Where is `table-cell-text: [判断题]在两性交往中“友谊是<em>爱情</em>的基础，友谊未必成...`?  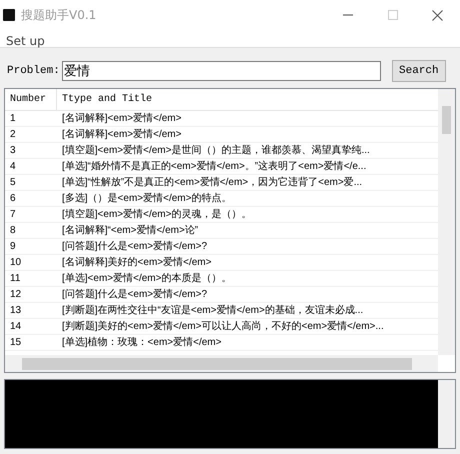
table-cell-text: [判断题]在两性交往中“友谊是<em>爱情</em>的基础，友谊未必成... is located at coordinates (212, 311).